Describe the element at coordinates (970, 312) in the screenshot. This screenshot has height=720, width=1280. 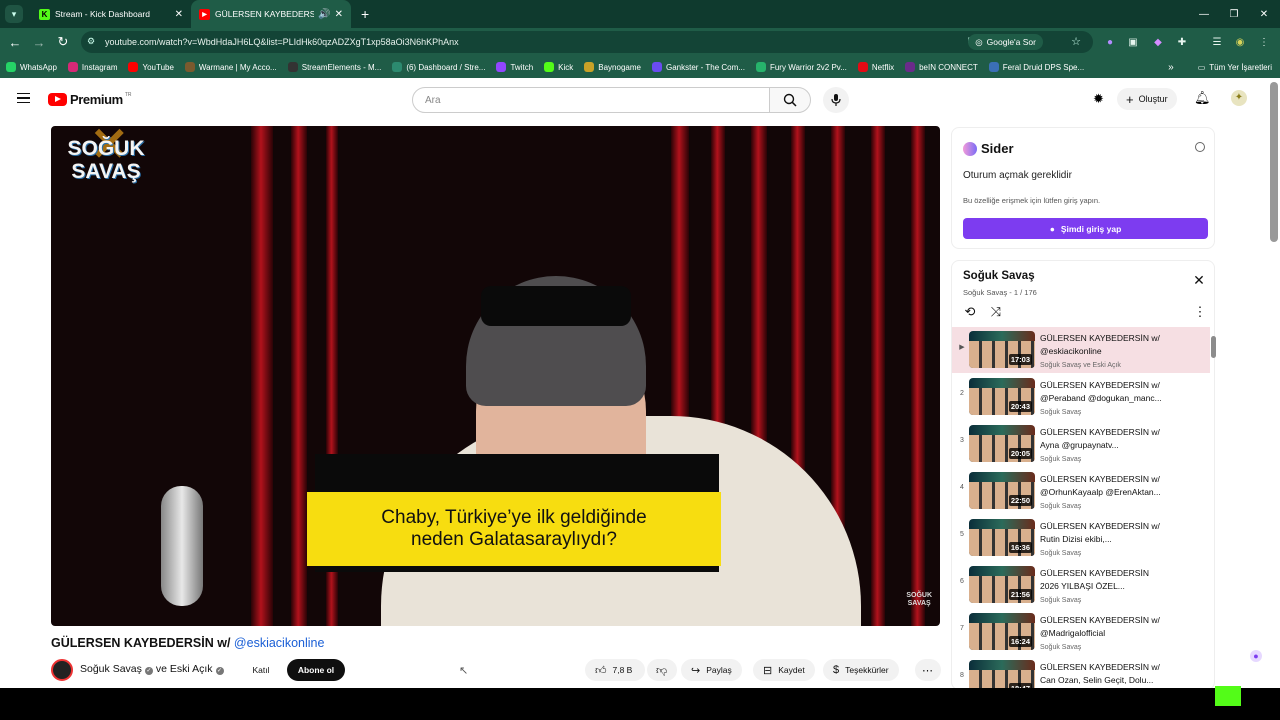
I see `loop-icon: ⟲` at that location.